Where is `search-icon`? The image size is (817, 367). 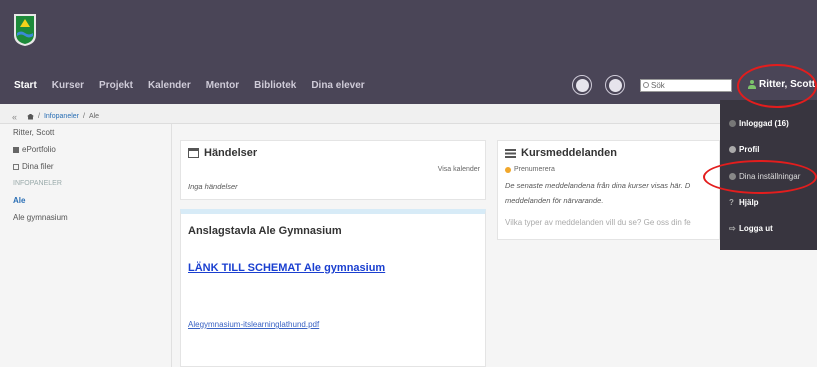 search-icon is located at coordinates (646, 85).